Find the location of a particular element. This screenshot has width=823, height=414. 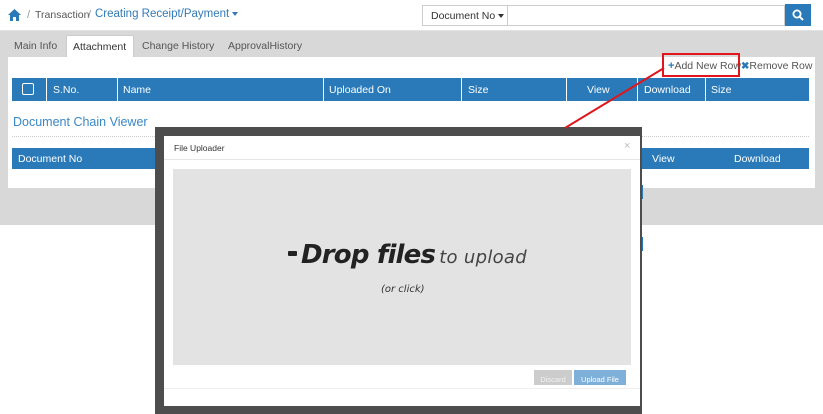

column-header-size-2: Size is located at coordinates (757, 89).